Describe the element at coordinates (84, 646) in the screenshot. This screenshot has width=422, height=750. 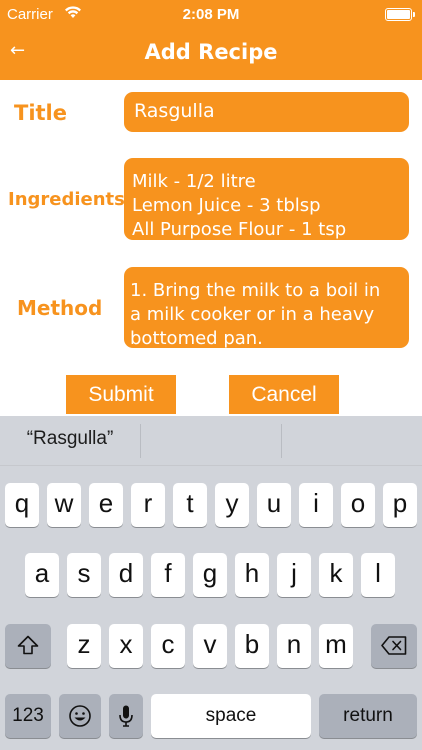
I see `key-z: z` at that location.